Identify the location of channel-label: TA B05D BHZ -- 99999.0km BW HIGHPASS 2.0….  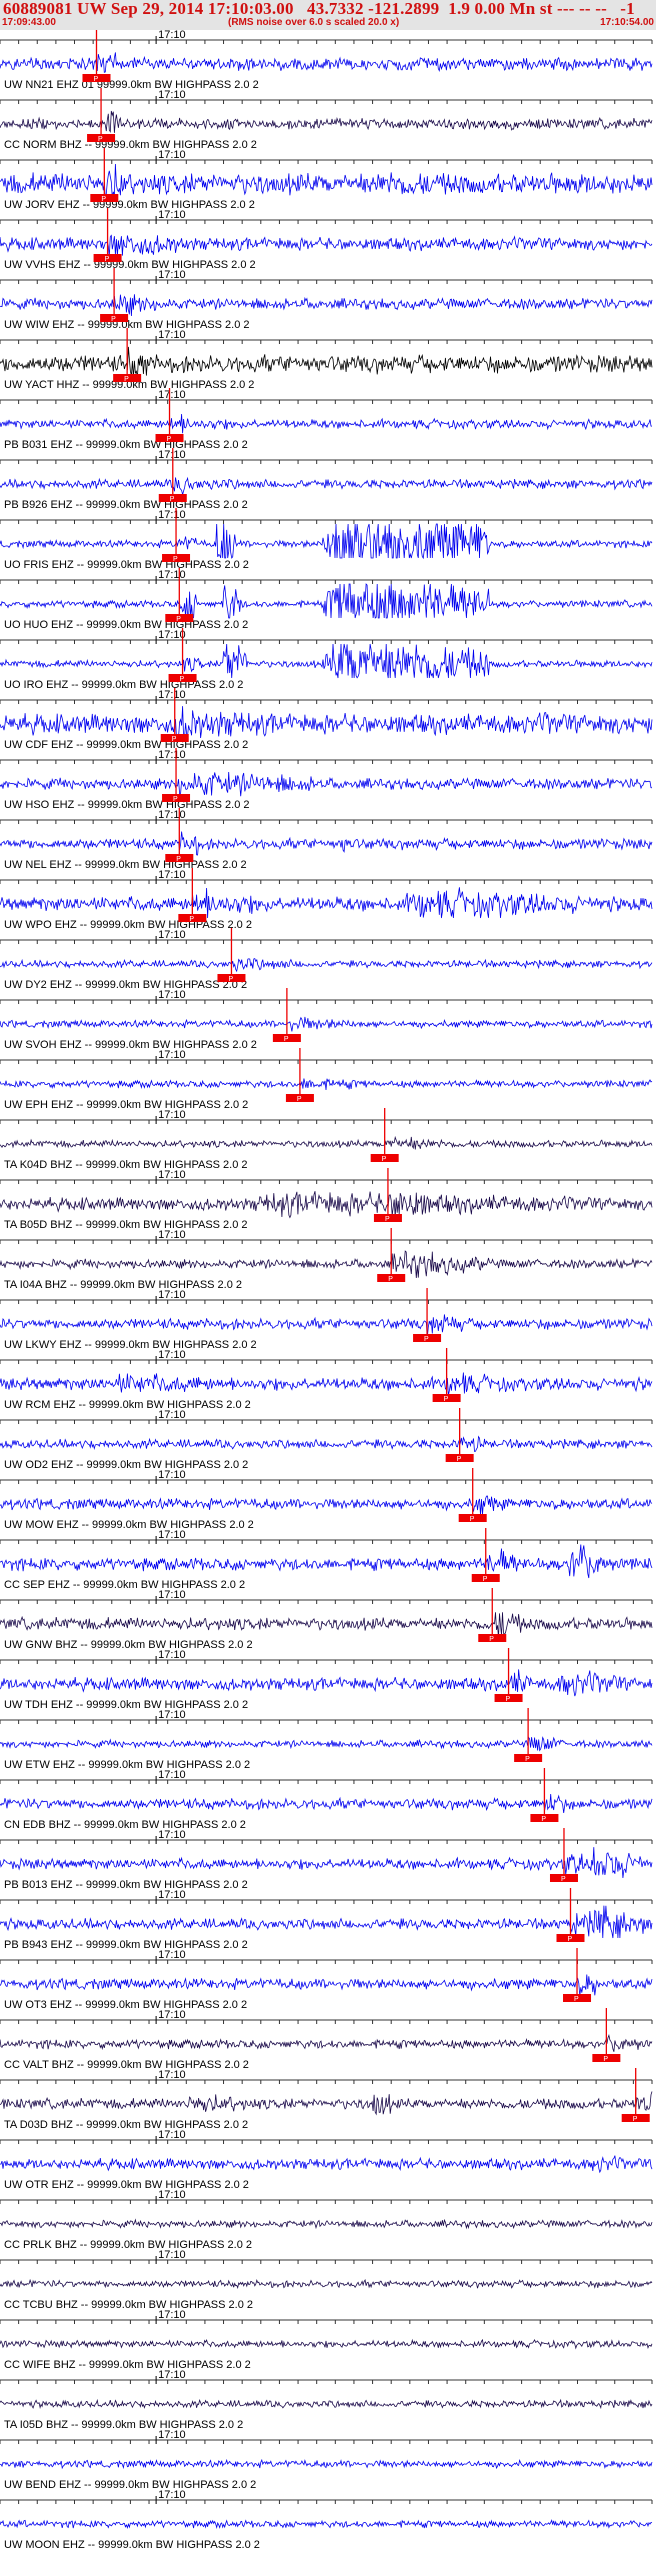
(126, 1225).